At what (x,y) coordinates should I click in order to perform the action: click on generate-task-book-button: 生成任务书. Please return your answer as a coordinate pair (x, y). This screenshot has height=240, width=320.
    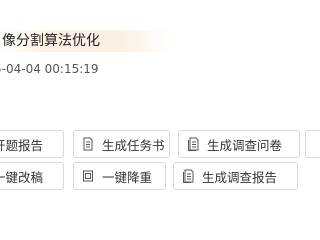
    Looking at the image, I should click on (121, 144).